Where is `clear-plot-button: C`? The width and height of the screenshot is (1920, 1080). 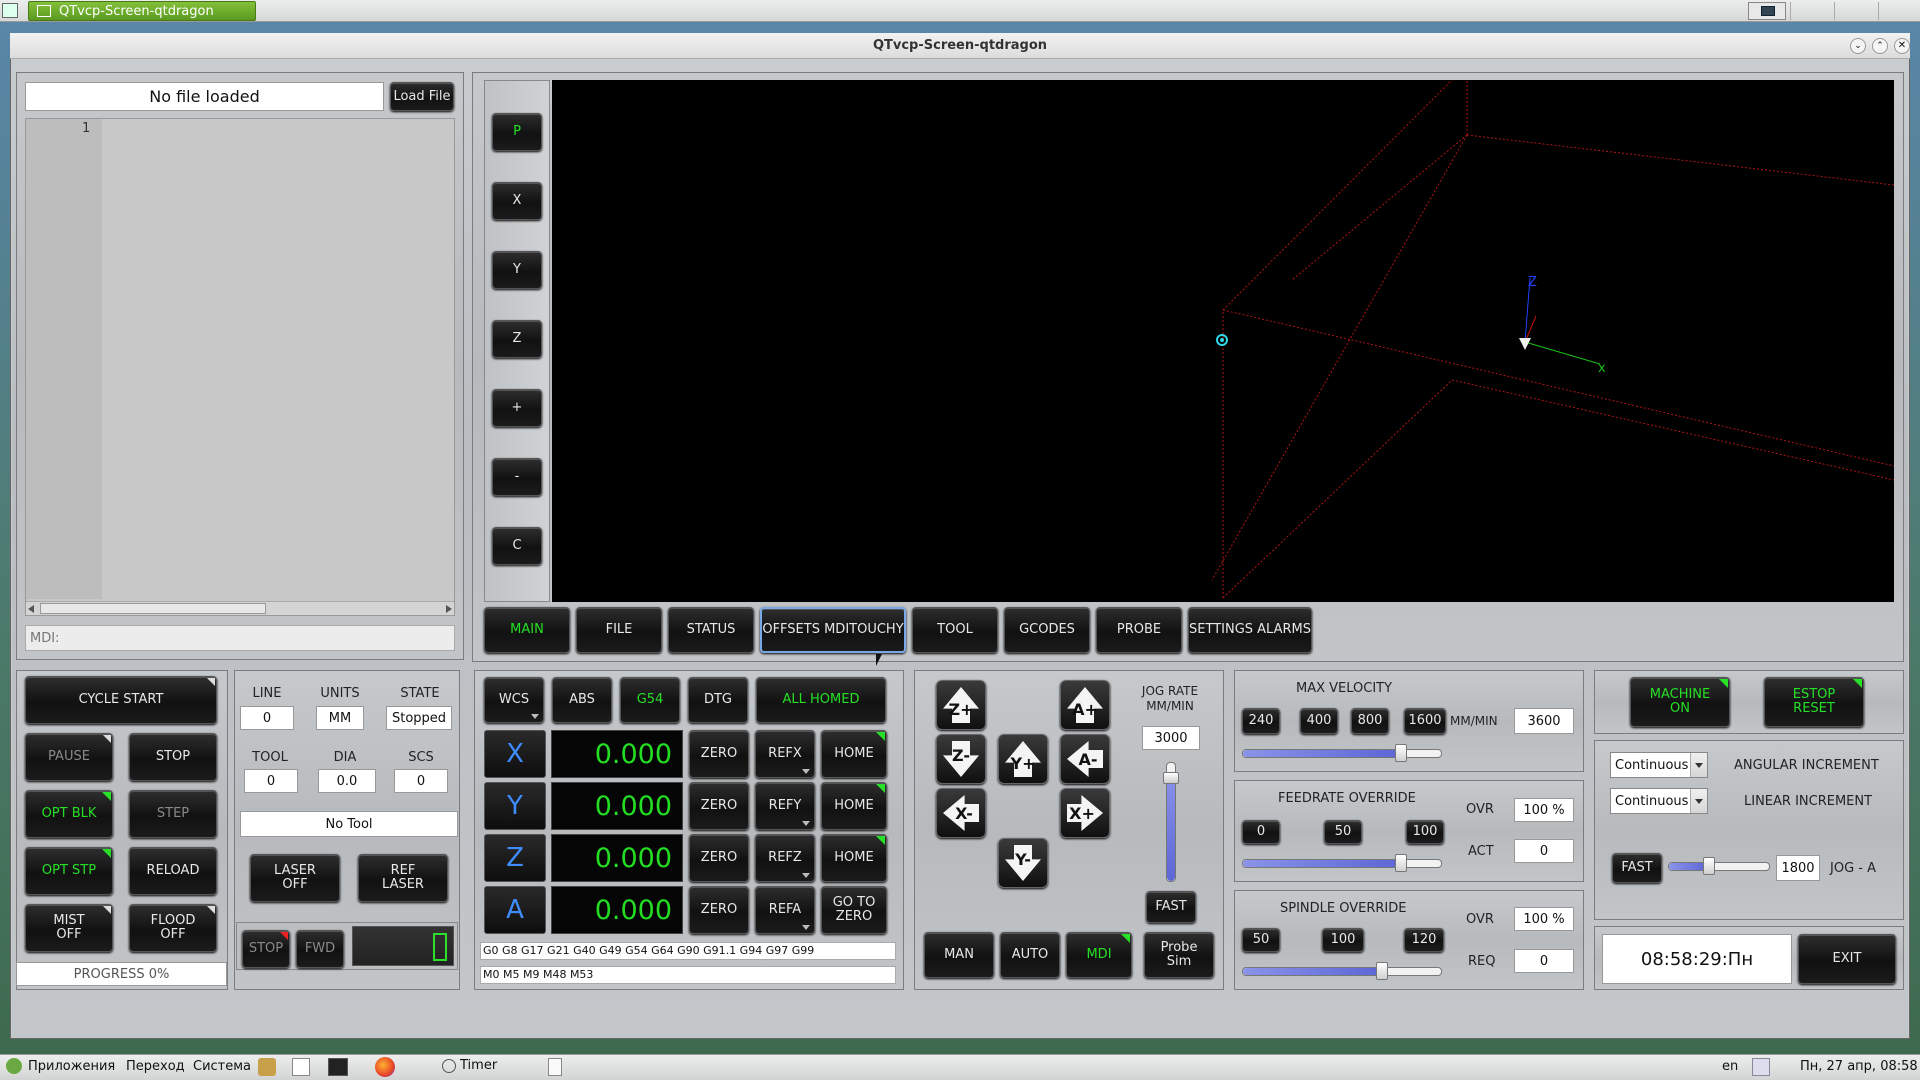
clear-plot-button: C is located at coordinates (517, 546).